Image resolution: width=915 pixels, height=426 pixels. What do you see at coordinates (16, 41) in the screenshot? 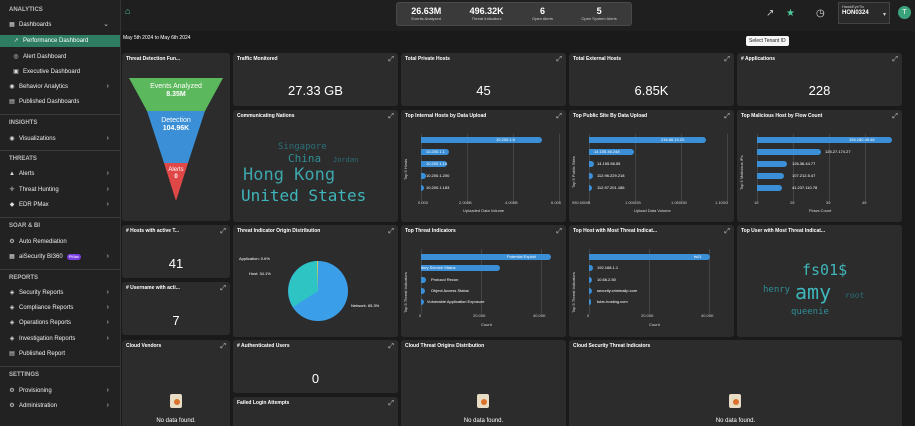
I see `chart-icon: ↗` at bounding box center [16, 41].